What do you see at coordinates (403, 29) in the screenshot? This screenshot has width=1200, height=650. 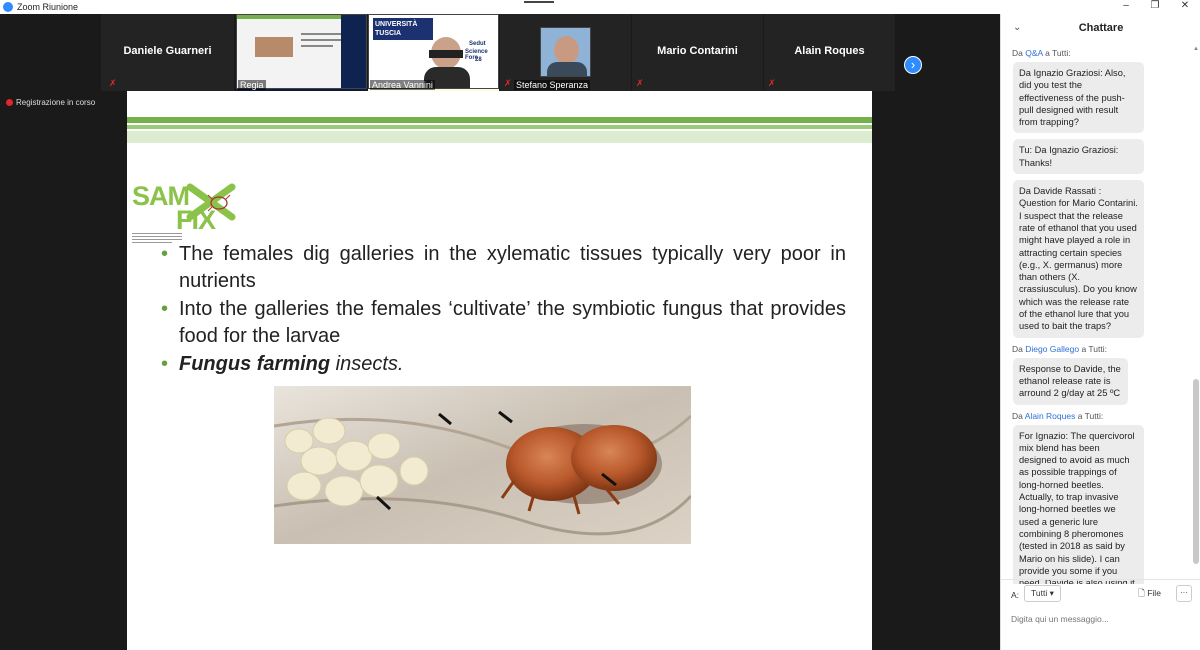 I see `mini-slide-university: UNIVERSITÀ TUSCIA` at bounding box center [403, 29].